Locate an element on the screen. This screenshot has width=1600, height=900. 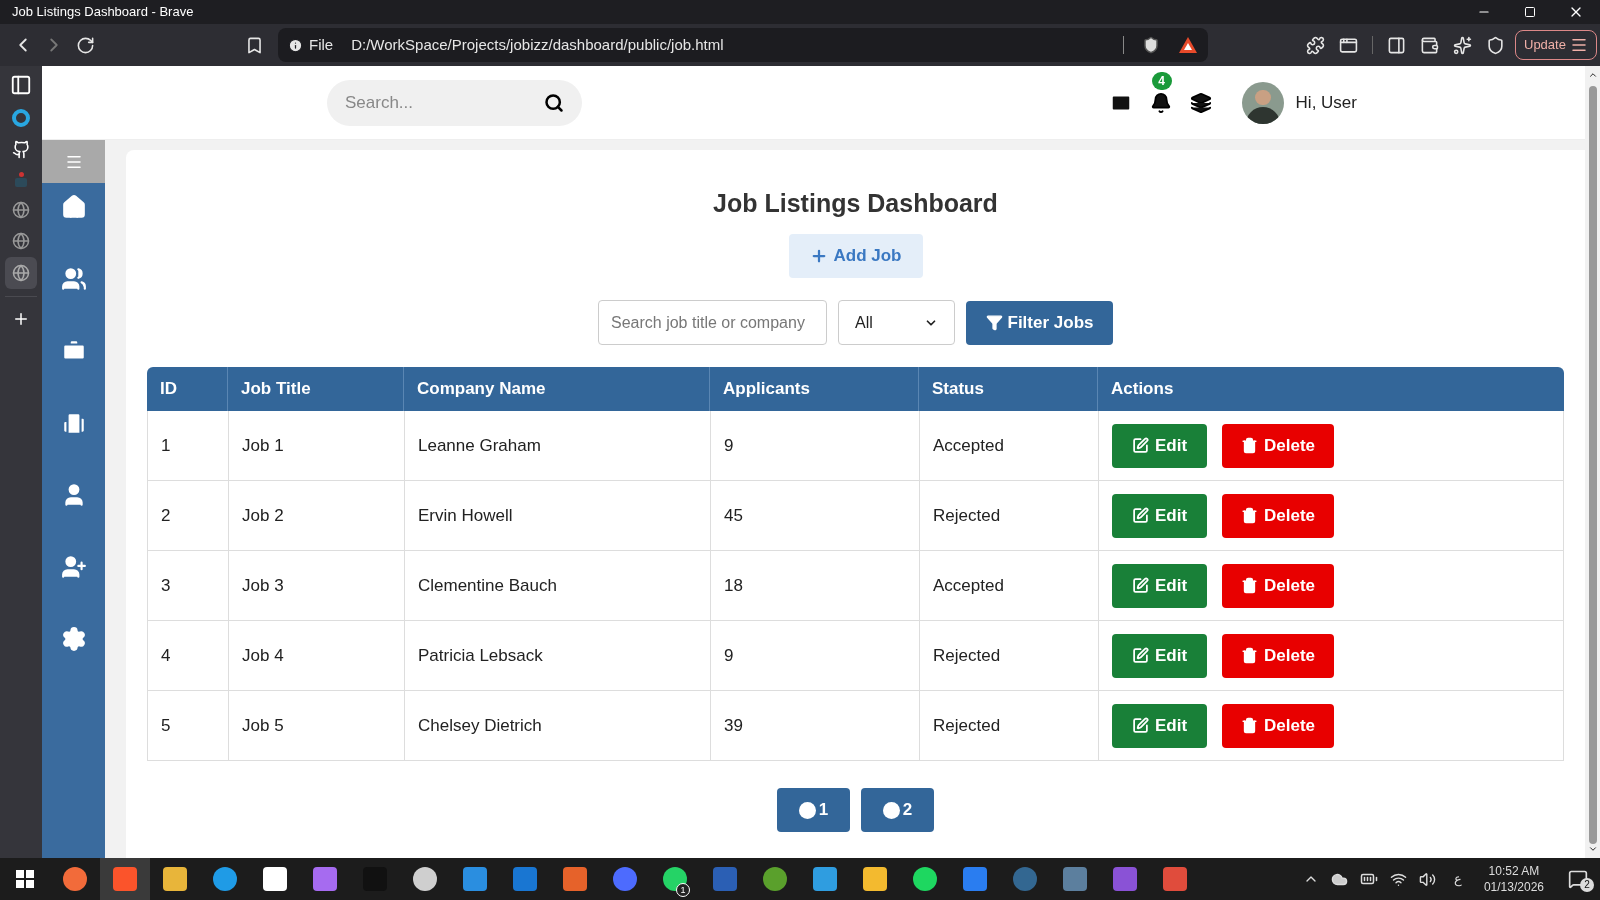
table-cell-text: 3 is located at coordinates (166, 585).